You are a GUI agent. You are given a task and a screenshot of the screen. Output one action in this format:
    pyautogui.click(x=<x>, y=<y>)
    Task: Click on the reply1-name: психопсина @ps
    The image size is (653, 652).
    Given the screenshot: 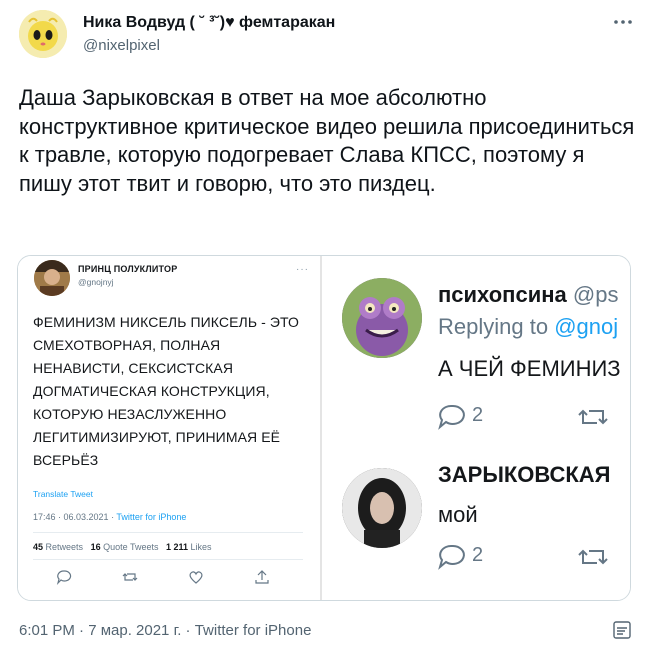 What is the action you would take?
    pyautogui.click(x=528, y=295)
    